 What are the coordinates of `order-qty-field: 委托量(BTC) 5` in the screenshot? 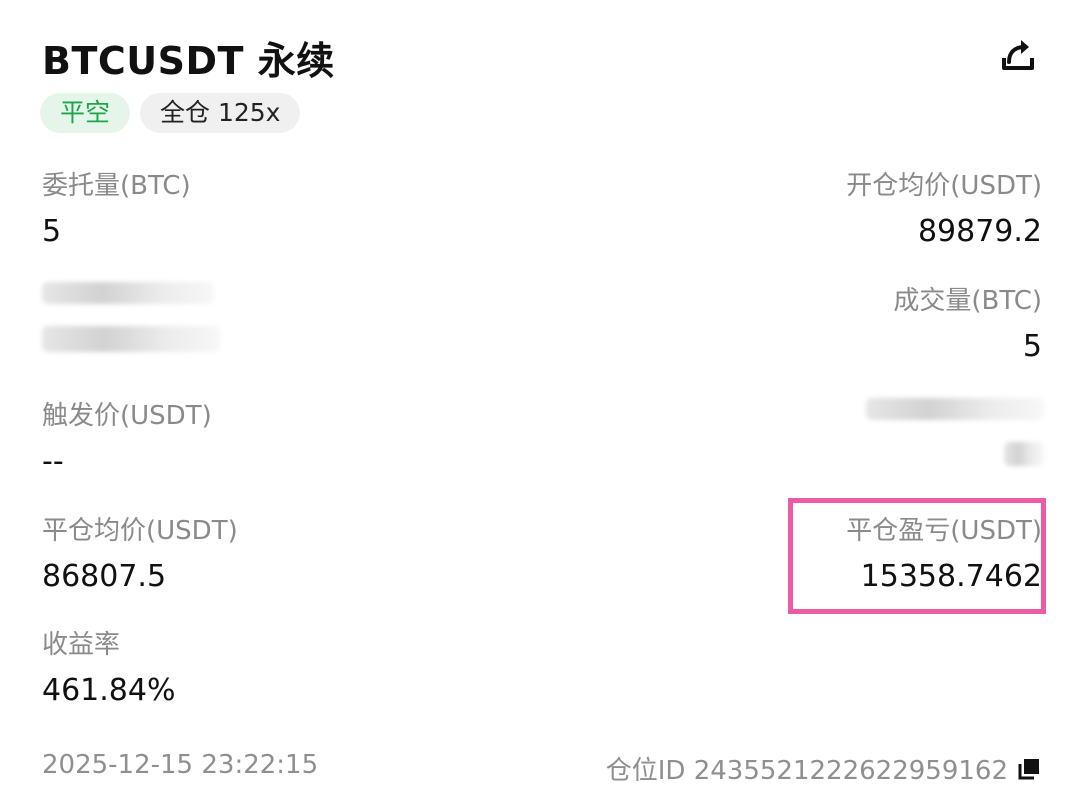 It's located at (116, 207).